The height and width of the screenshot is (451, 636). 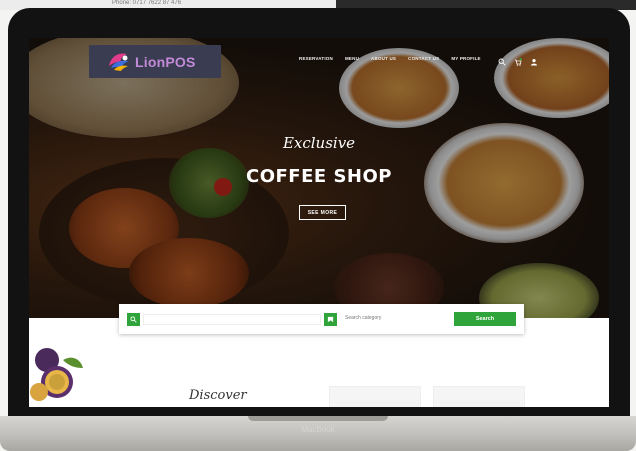 What do you see at coordinates (232, 319) in the screenshot?
I see `search-input` at bounding box center [232, 319].